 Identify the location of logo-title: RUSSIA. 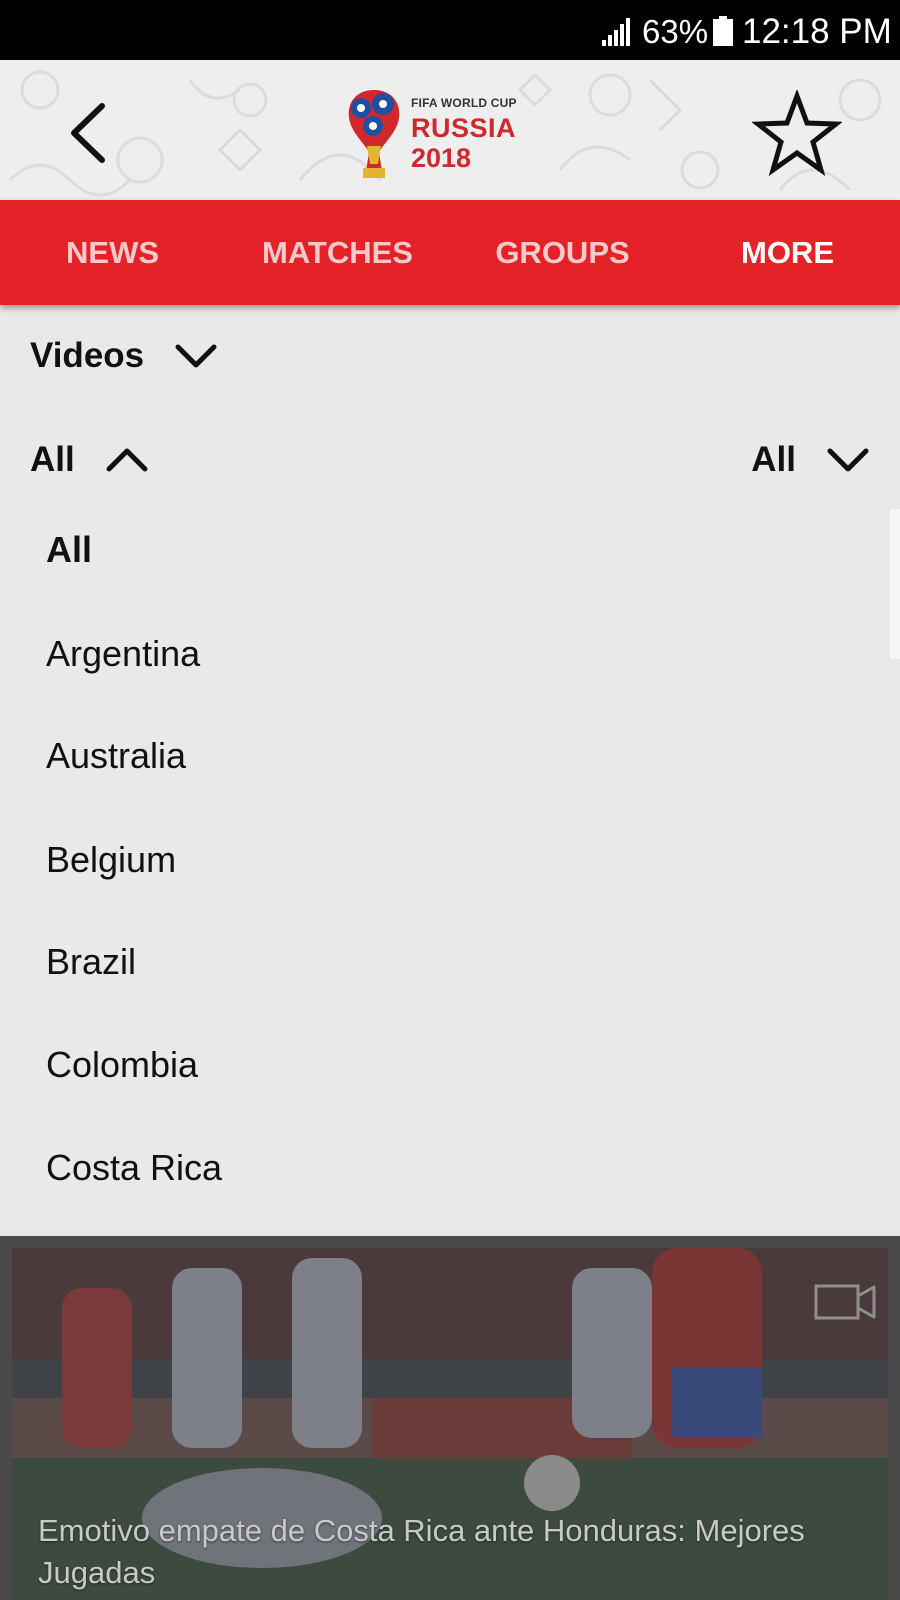
(464, 128).